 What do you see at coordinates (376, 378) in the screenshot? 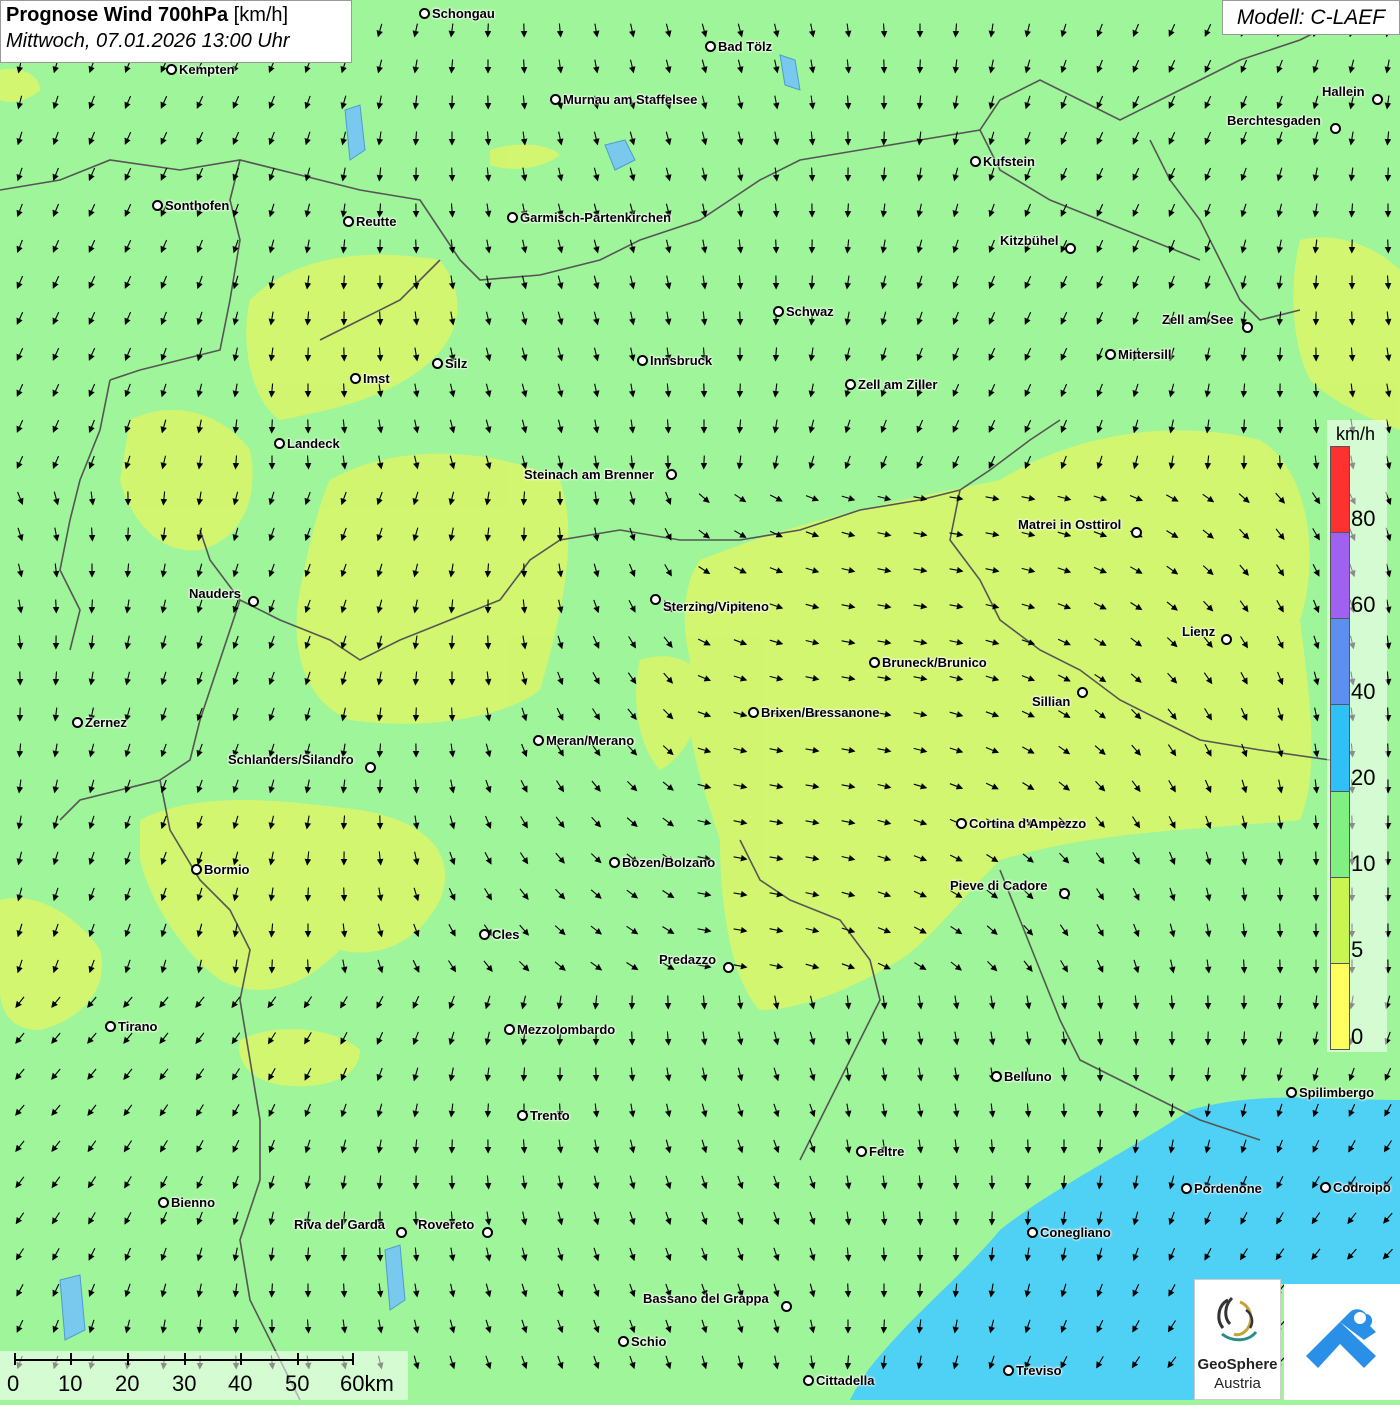
I see `city-label: Imst` at bounding box center [376, 378].